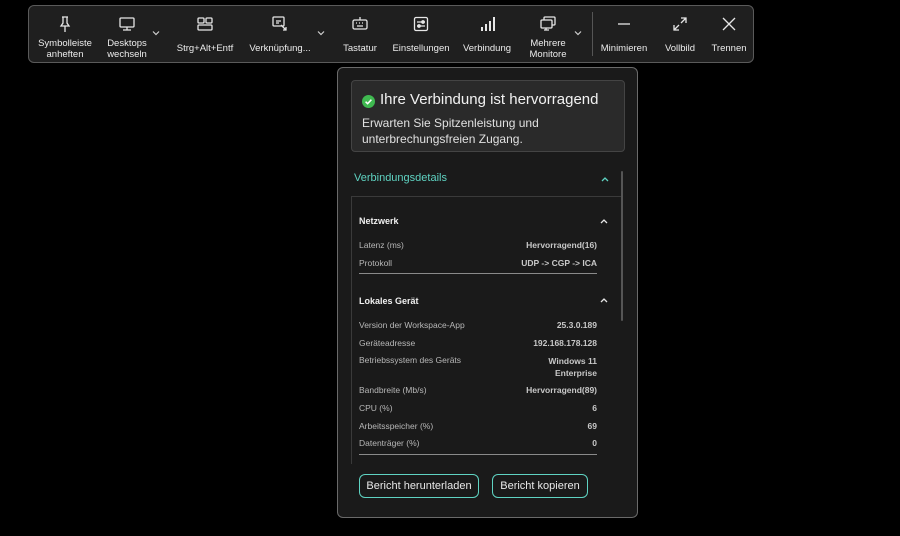  I want to click on latency-label: Latenz (ms), so click(381, 245).